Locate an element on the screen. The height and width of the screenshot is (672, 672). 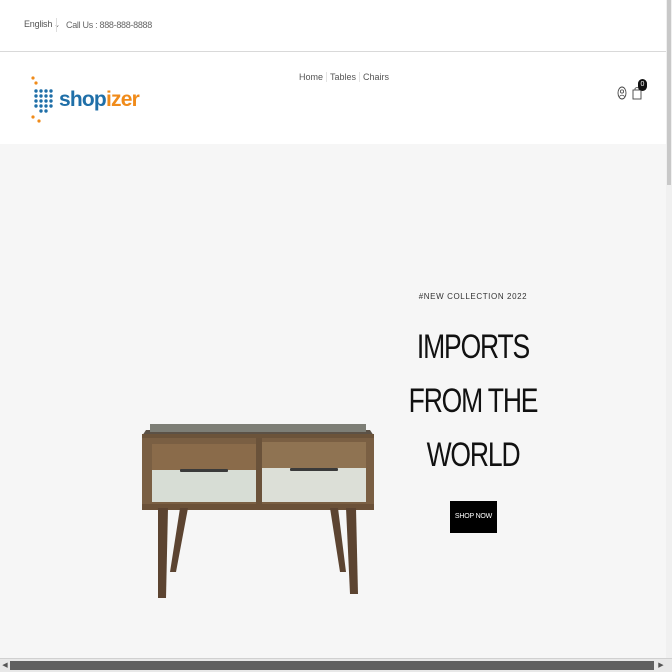
hero-title-line-1: IMPORTS is located at coordinates (473, 347).